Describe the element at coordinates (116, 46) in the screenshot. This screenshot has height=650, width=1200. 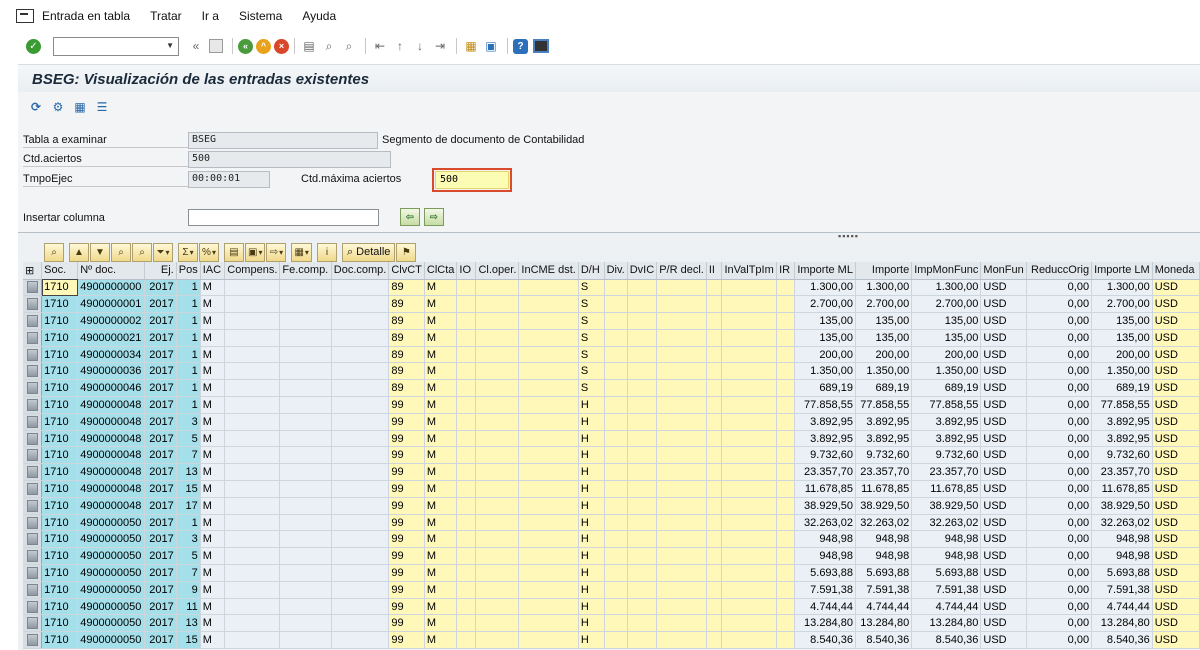
I see `command-field` at that location.